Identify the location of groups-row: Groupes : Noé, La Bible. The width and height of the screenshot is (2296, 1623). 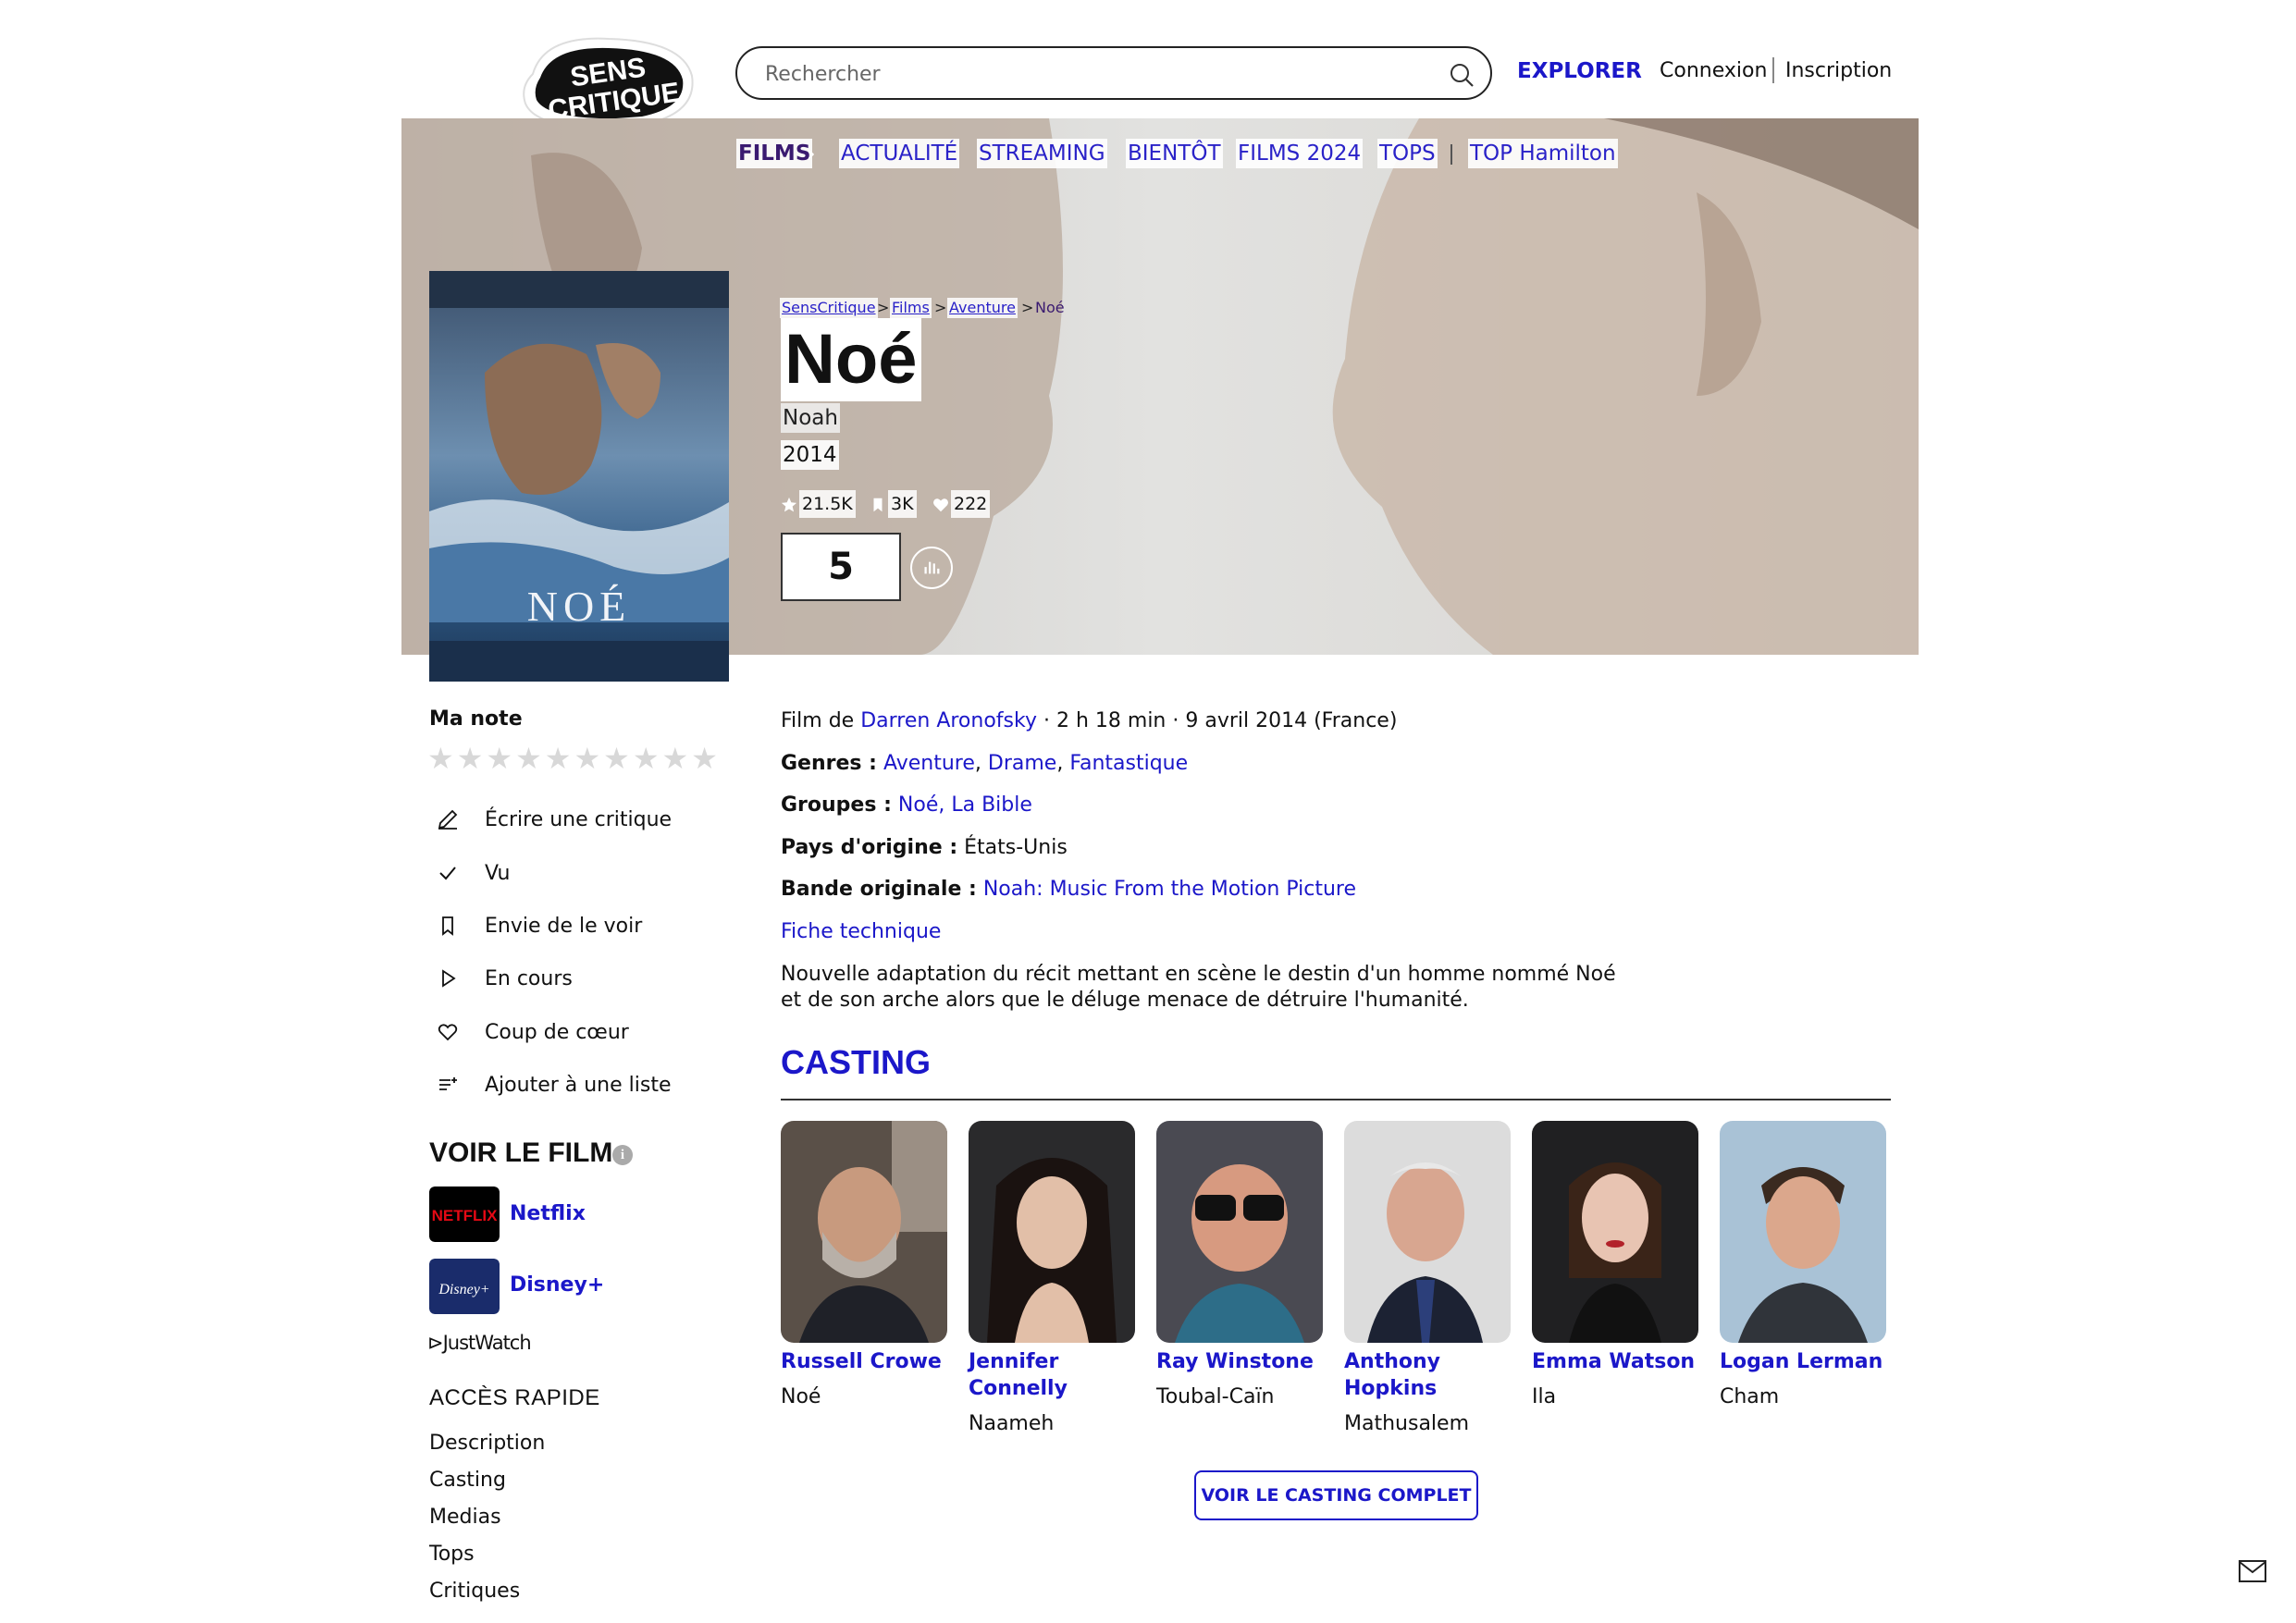
(906, 805).